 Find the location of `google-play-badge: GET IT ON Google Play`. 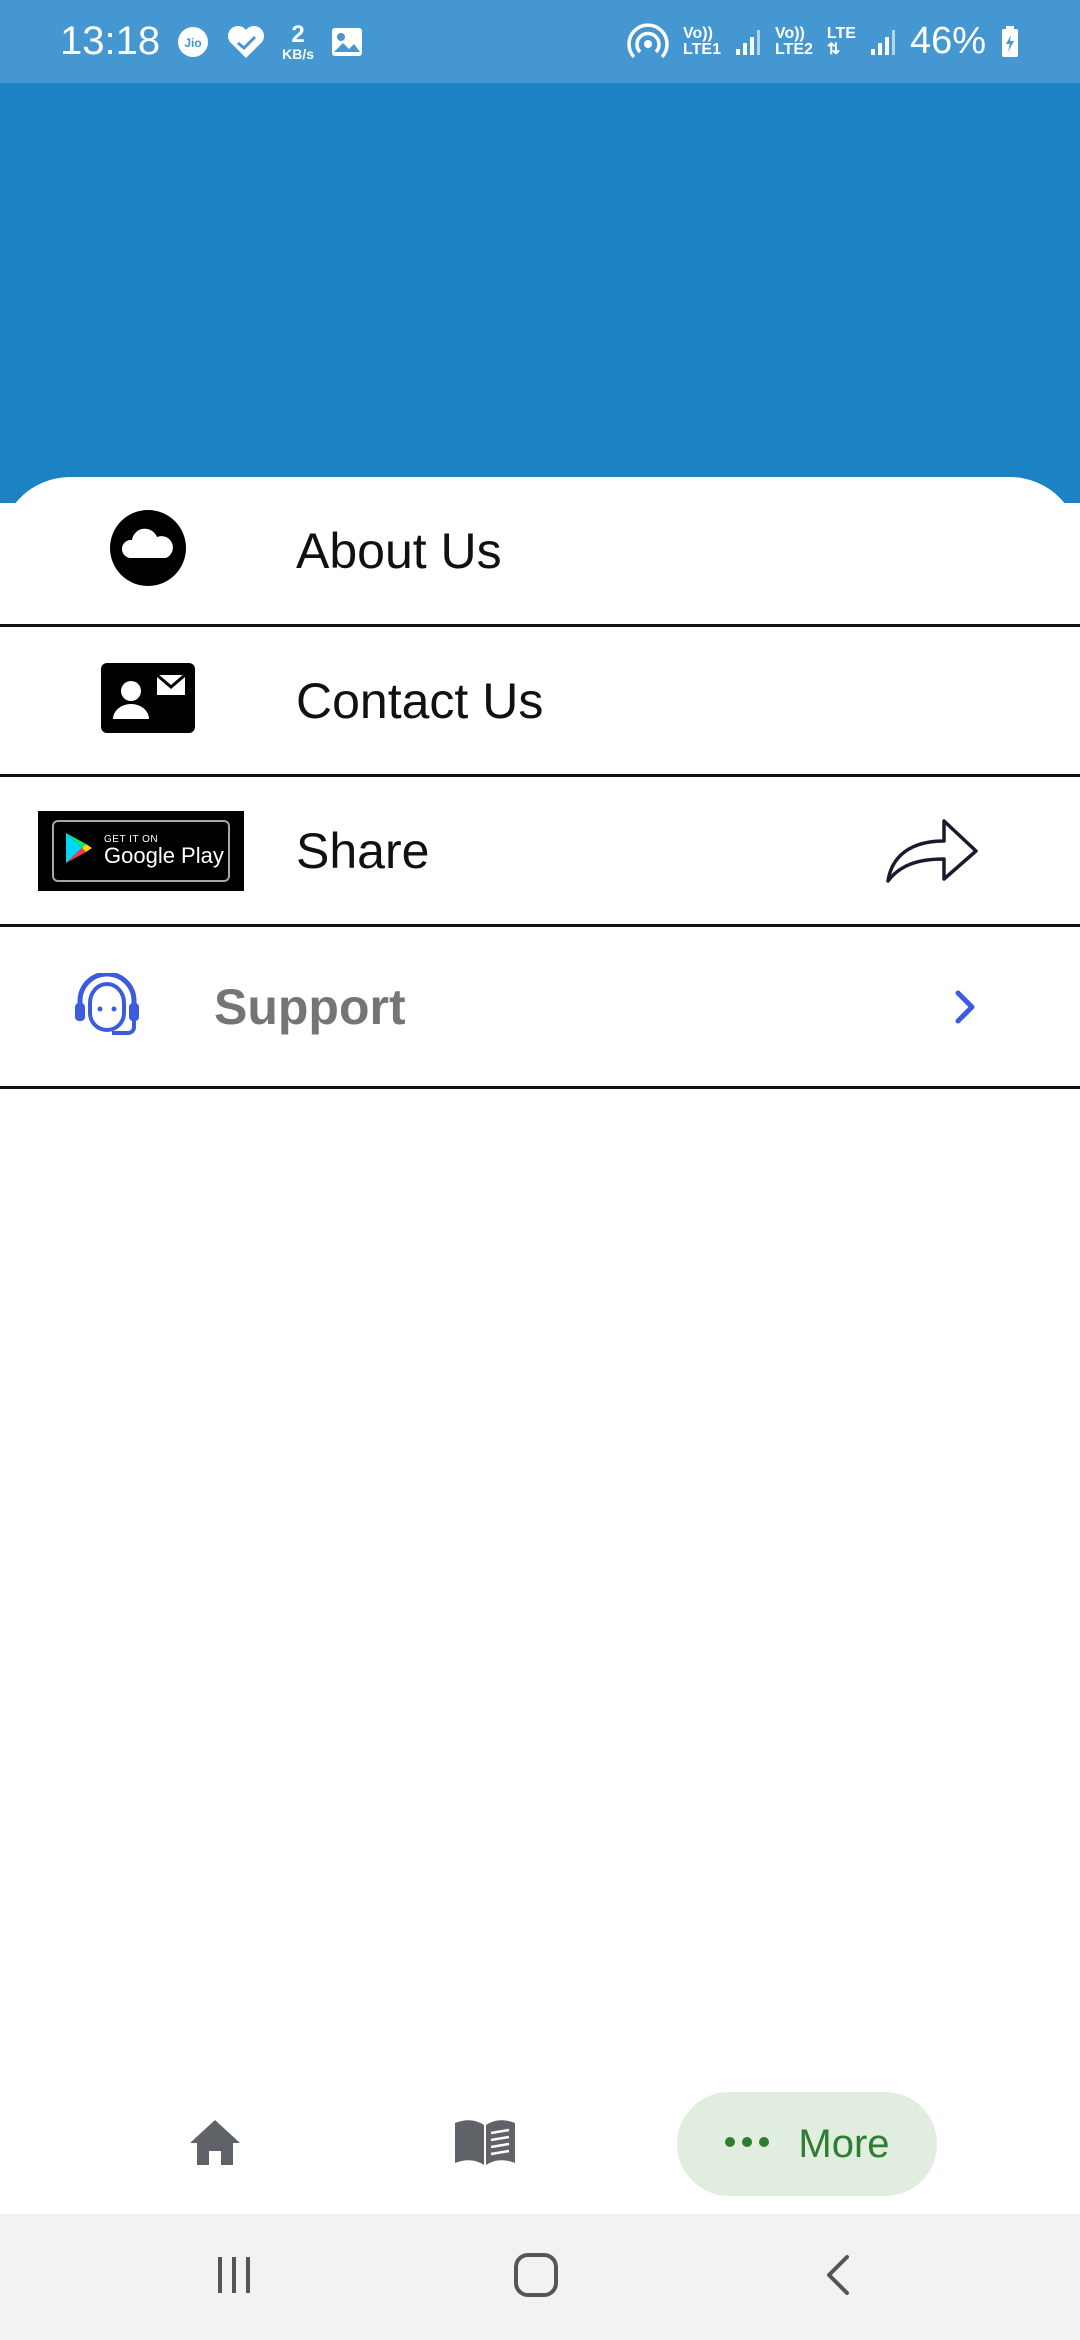

google-play-badge: GET IT ON Google Play is located at coordinates (141, 850).